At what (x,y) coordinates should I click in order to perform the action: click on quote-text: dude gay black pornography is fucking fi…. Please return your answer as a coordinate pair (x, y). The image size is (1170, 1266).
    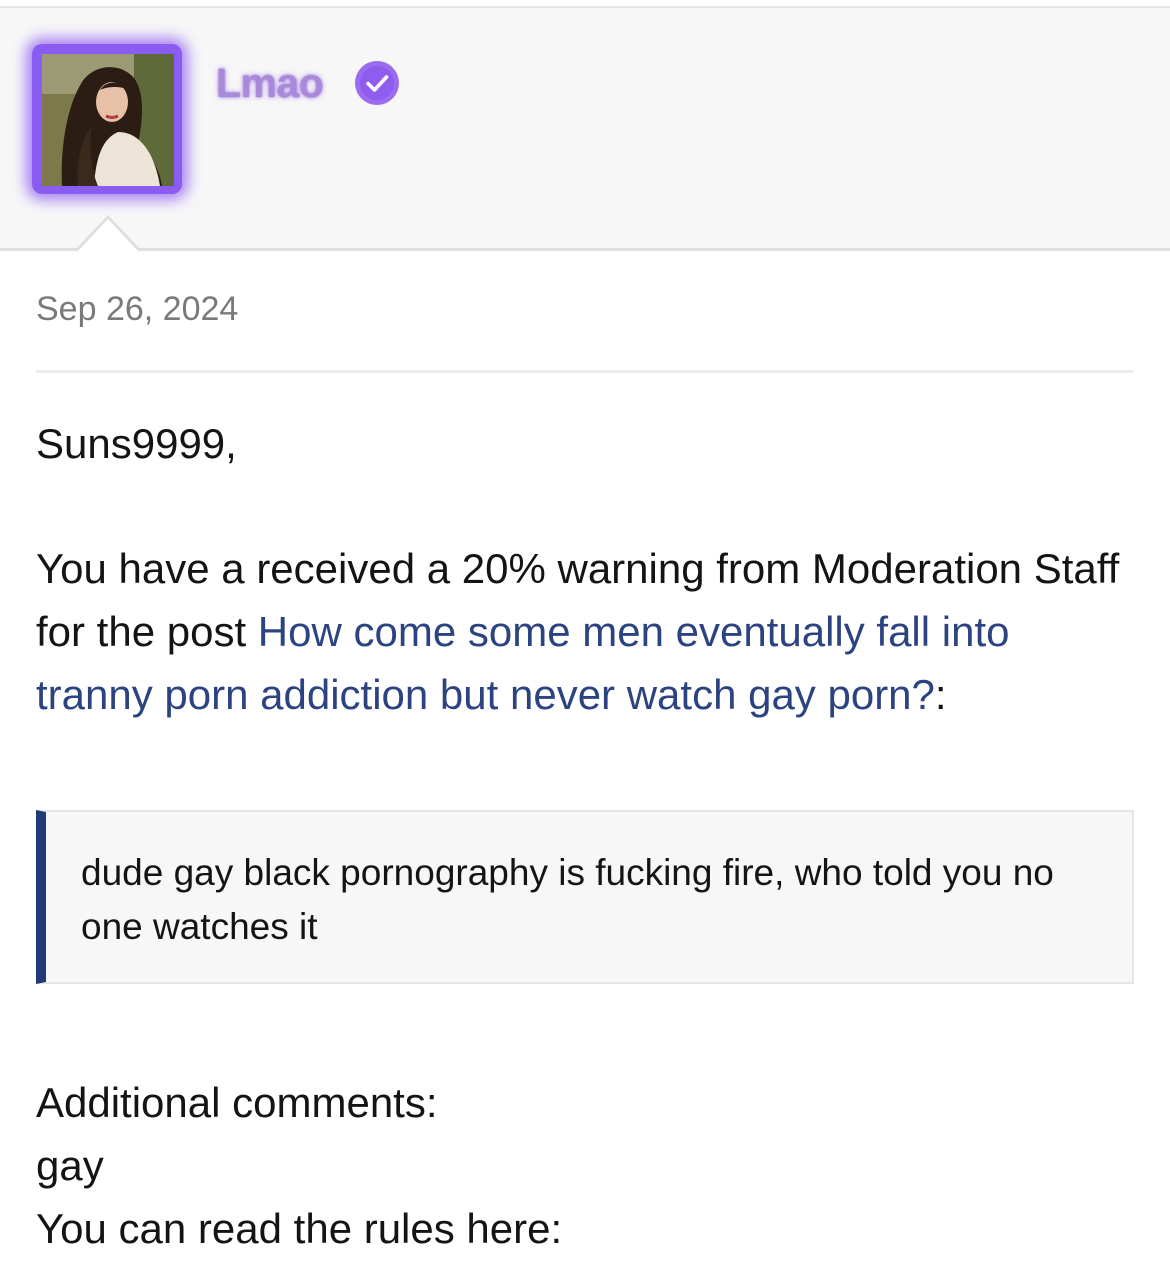
    Looking at the image, I should click on (567, 899).